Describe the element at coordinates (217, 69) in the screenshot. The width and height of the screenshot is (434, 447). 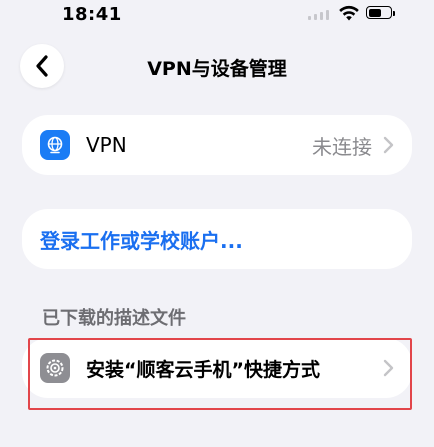
I see `page-title: VPN与设备管理` at that location.